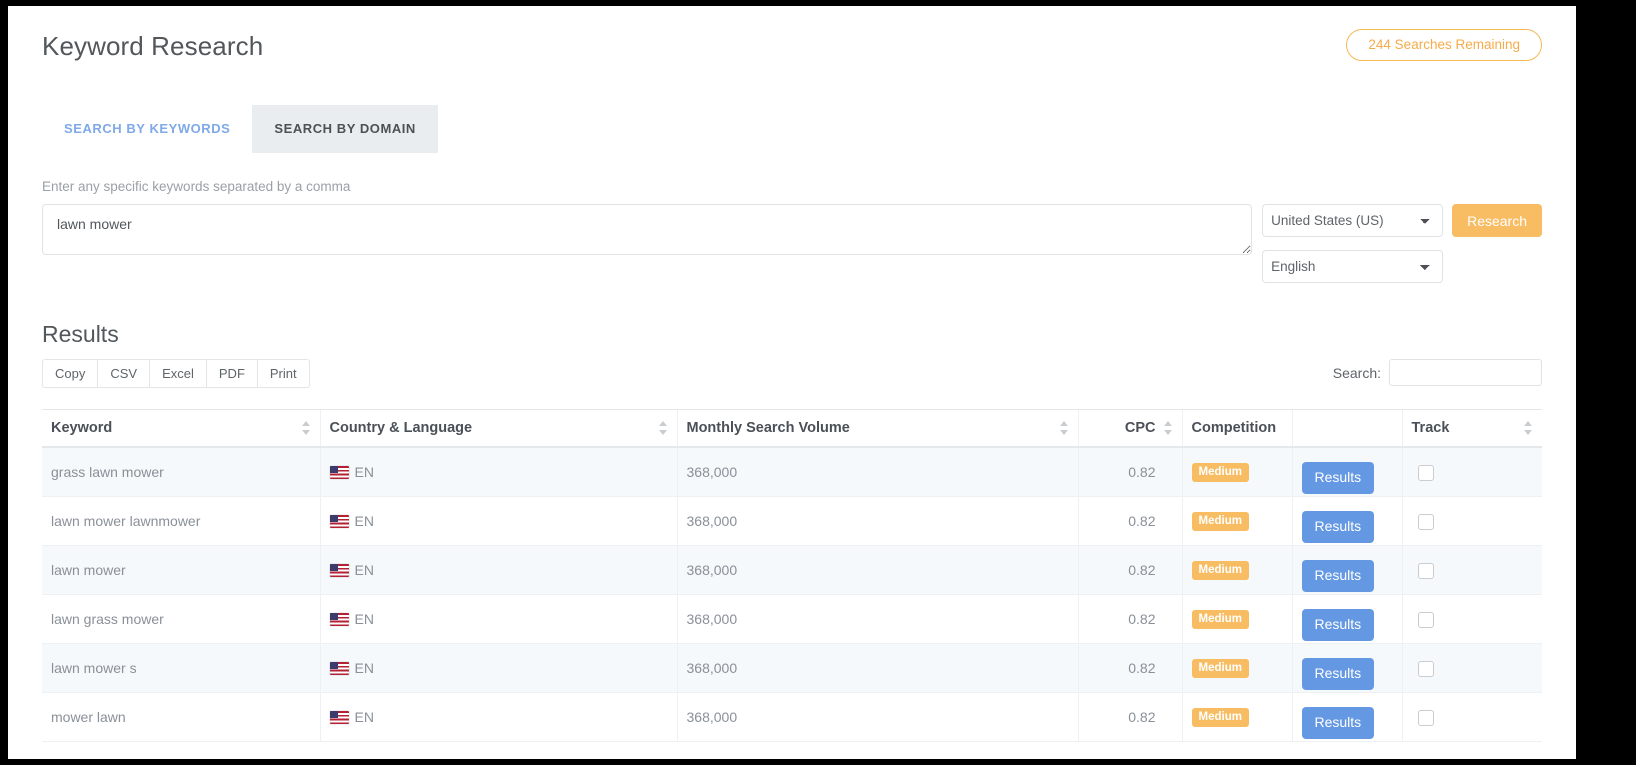  I want to click on tab-search-by-keywords: SEARCH BY KEYWORDS, so click(147, 129).